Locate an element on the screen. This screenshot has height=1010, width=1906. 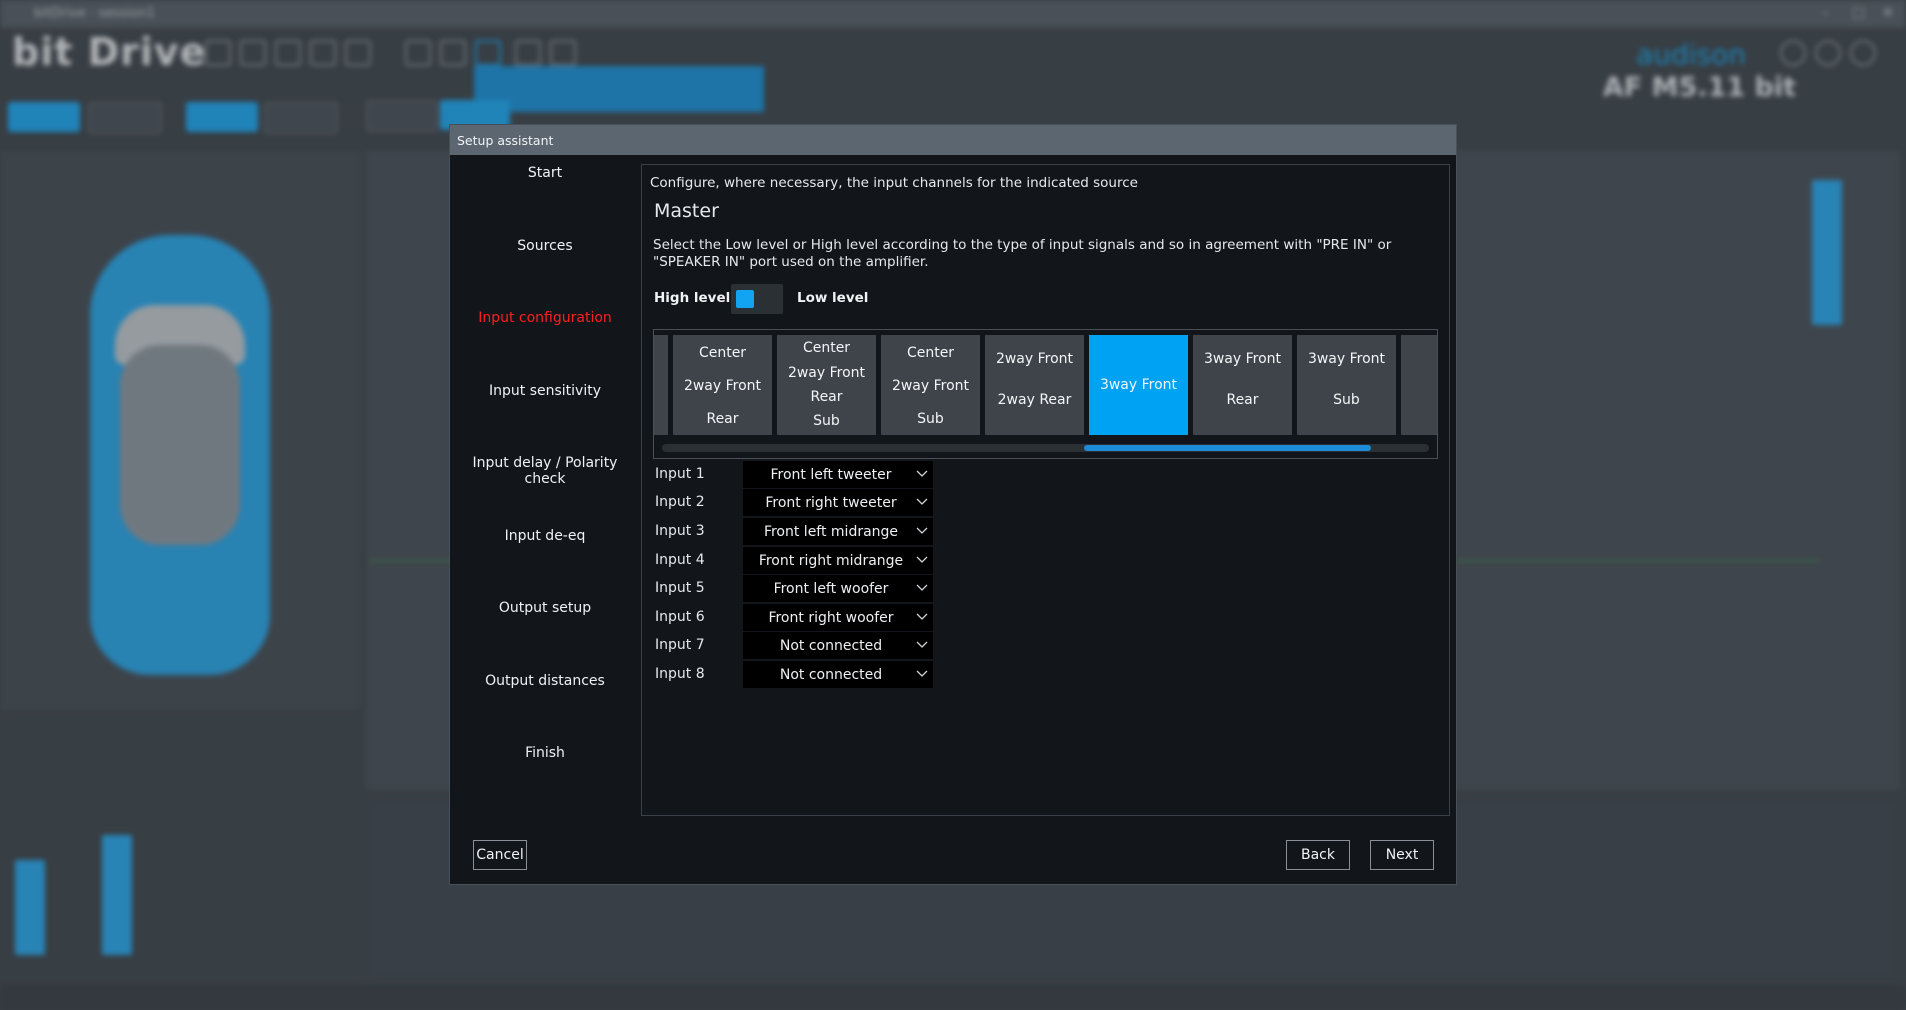
input-assignment-select: Front left woofer is located at coordinates (838, 588).